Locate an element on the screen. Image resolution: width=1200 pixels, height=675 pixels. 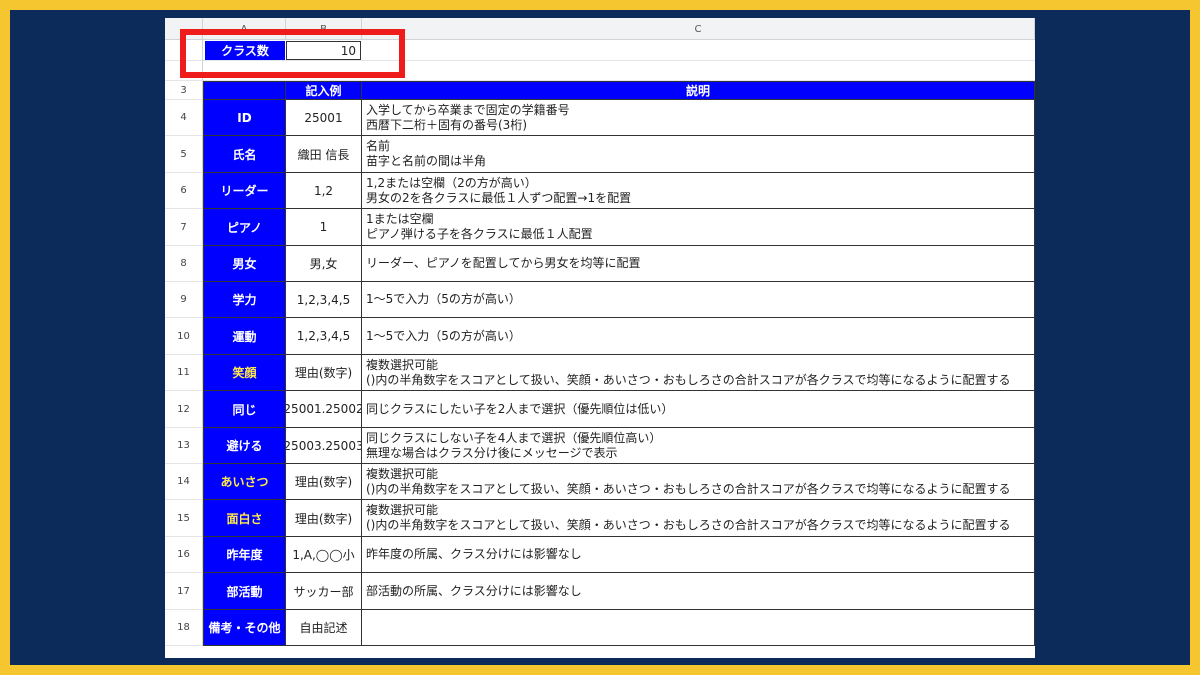
field-name-cell: 面白さ is located at coordinates (244, 518).